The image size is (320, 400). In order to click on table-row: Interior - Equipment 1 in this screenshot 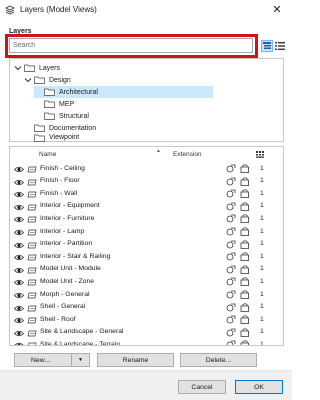, I will do `click(146, 206)`.